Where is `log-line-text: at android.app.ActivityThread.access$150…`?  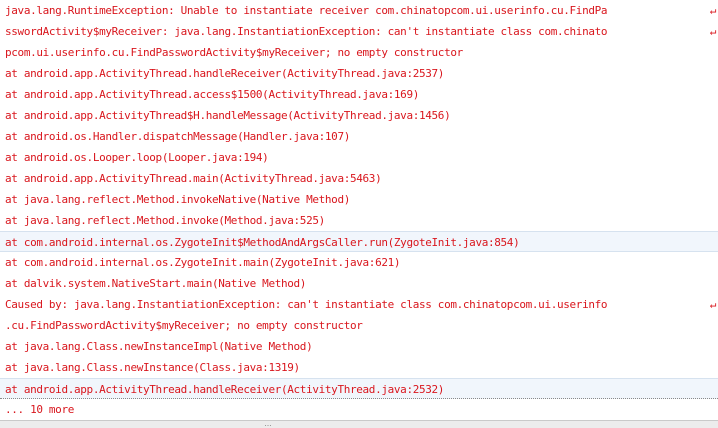
log-line-text: at android.app.ActivityThread.access$150… is located at coordinates (212, 94).